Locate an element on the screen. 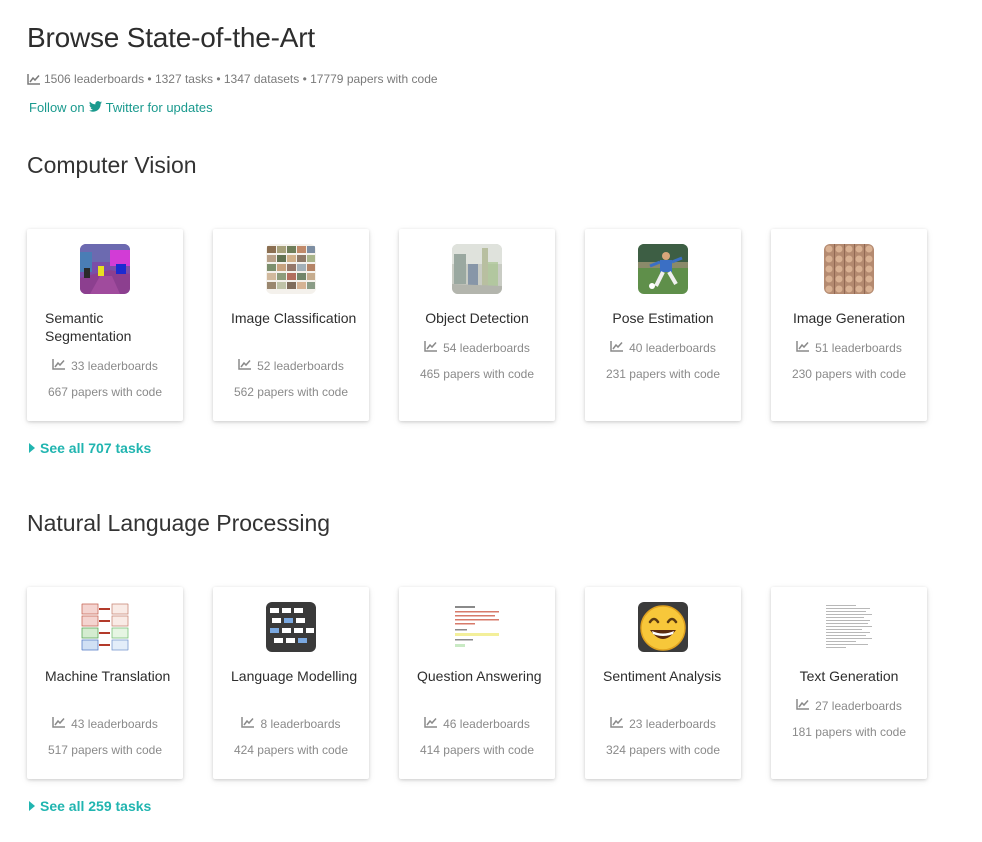 This screenshot has width=982, height=842. papers-count: 181 papers with code is located at coordinates (849, 732).